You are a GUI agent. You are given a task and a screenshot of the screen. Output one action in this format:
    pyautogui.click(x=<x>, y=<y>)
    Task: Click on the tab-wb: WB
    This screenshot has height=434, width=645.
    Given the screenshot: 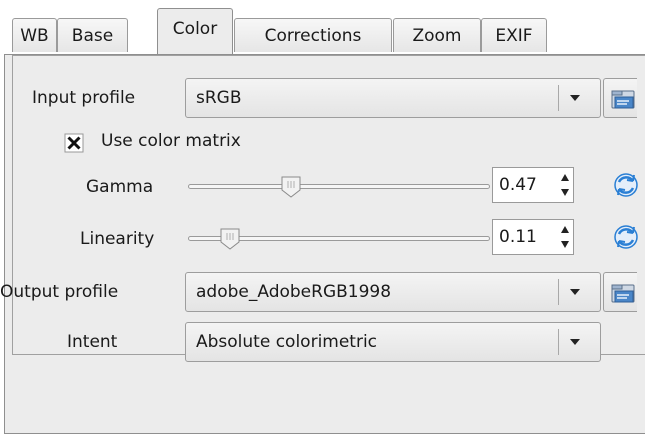 What is the action you would take?
    pyautogui.click(x=34, y=35)
    